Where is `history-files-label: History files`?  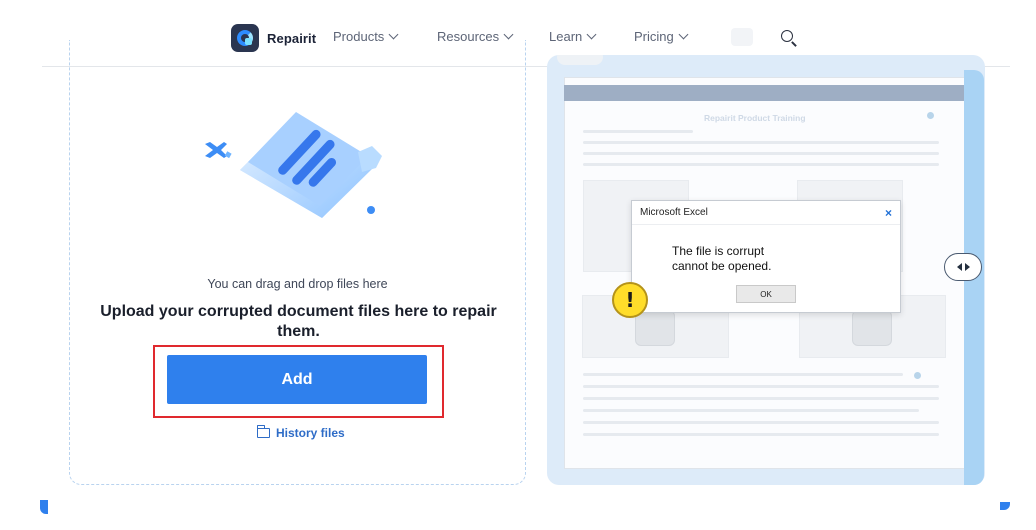 history-files-label: History files is located at coordinates (310, 433).